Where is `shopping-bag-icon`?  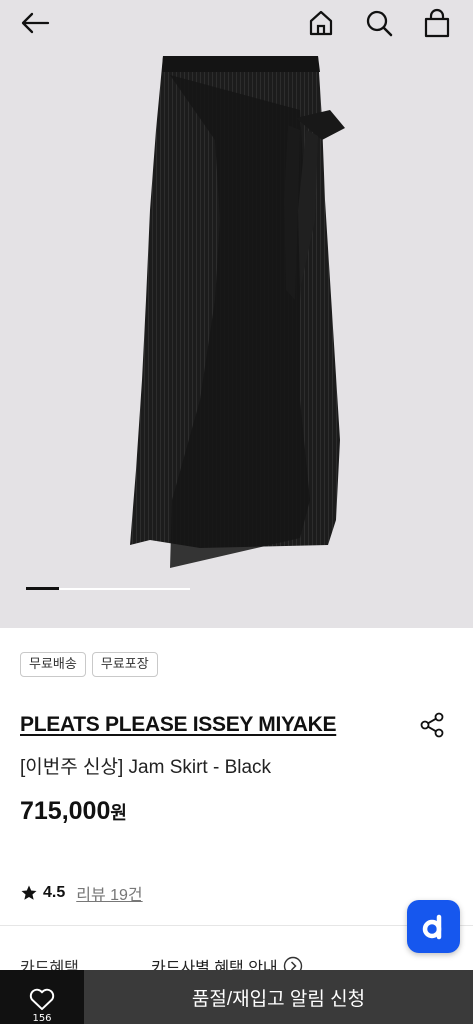
shopping-bag-icon is located at coordinates (437, 23).